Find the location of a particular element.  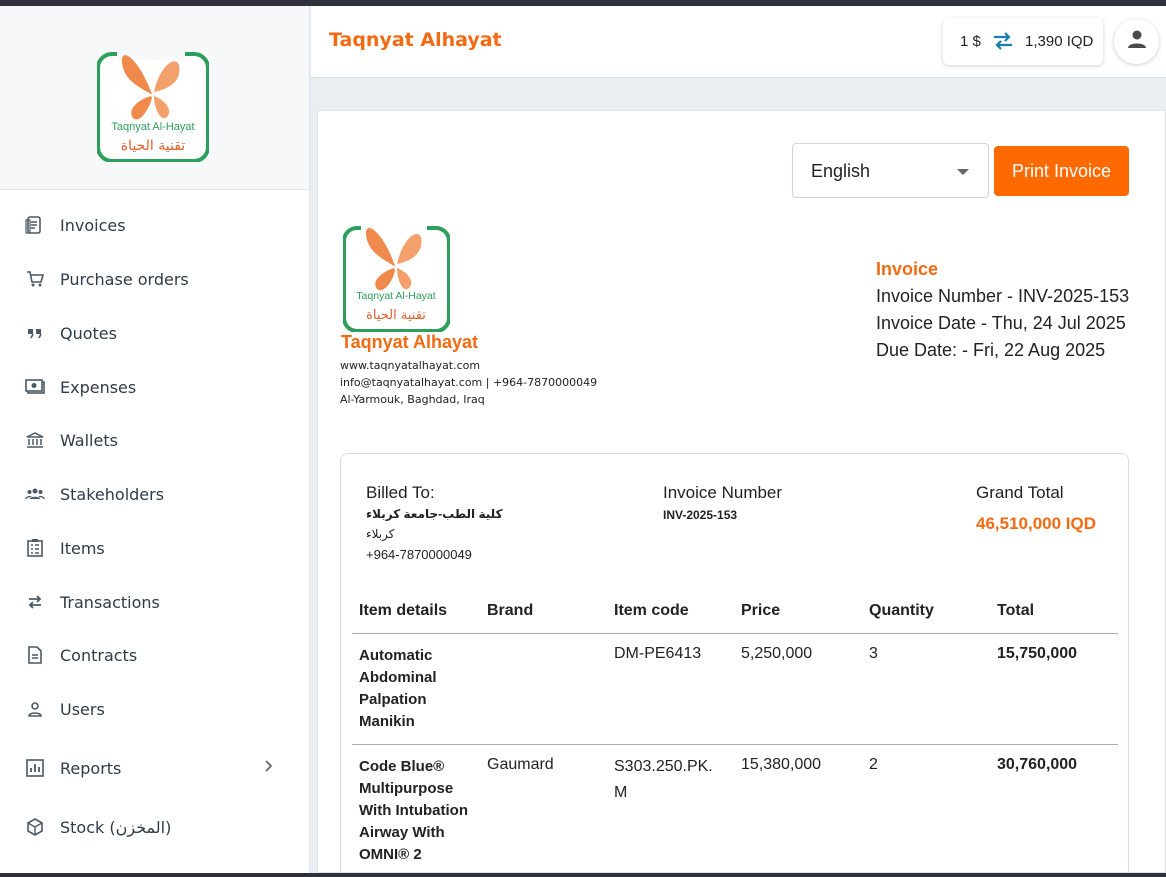

invoice-number-label: Invoice Number is located at coordinates (723, 492).